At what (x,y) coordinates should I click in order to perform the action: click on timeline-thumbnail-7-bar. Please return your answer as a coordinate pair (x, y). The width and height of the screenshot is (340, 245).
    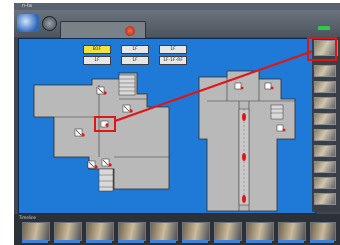
    Looking at the image, I should click on (227, 241).